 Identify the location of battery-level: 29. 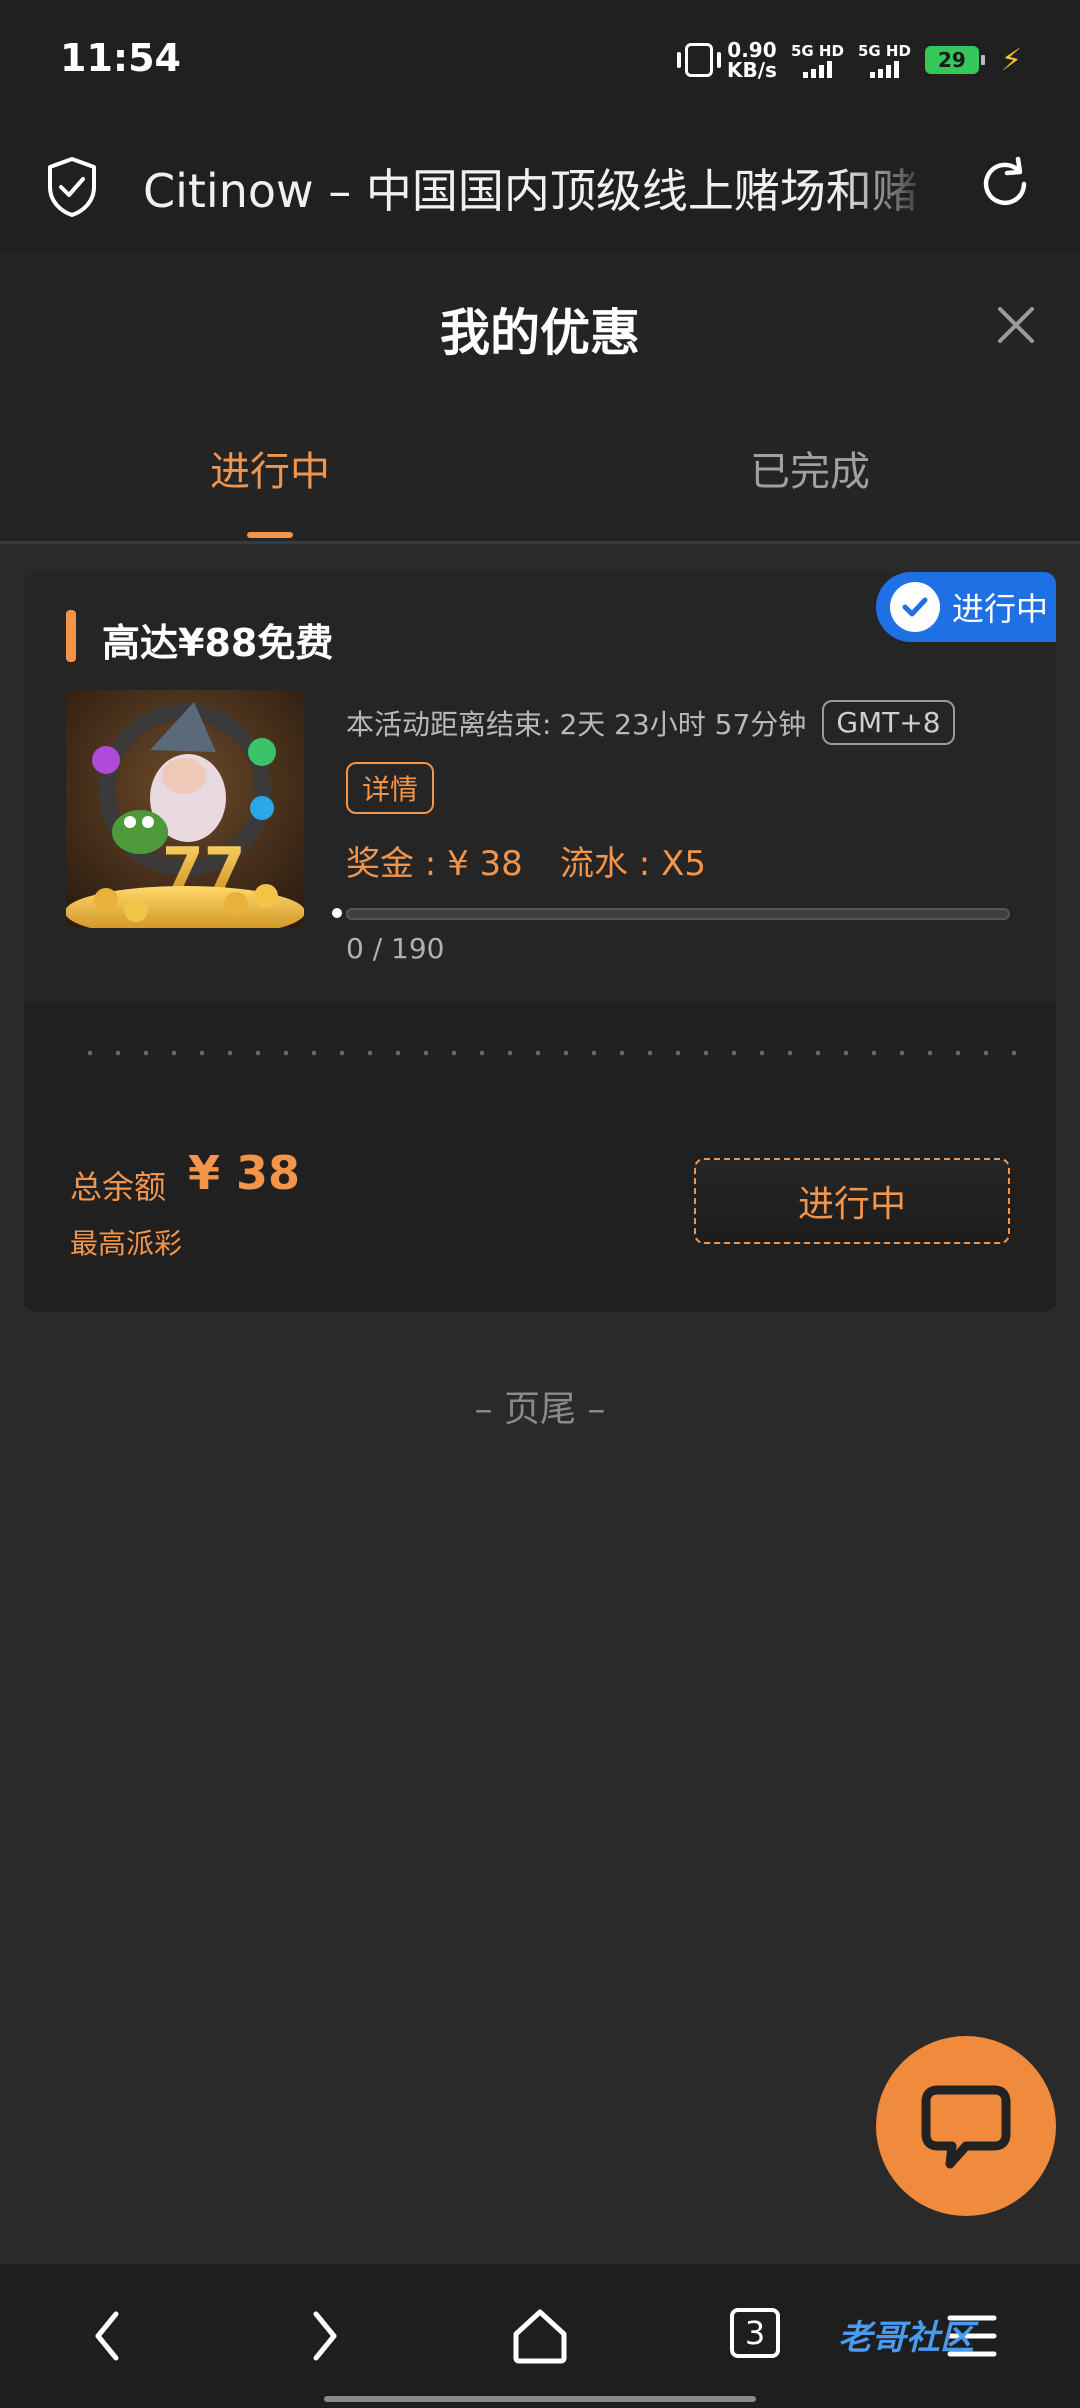
(952, 60).